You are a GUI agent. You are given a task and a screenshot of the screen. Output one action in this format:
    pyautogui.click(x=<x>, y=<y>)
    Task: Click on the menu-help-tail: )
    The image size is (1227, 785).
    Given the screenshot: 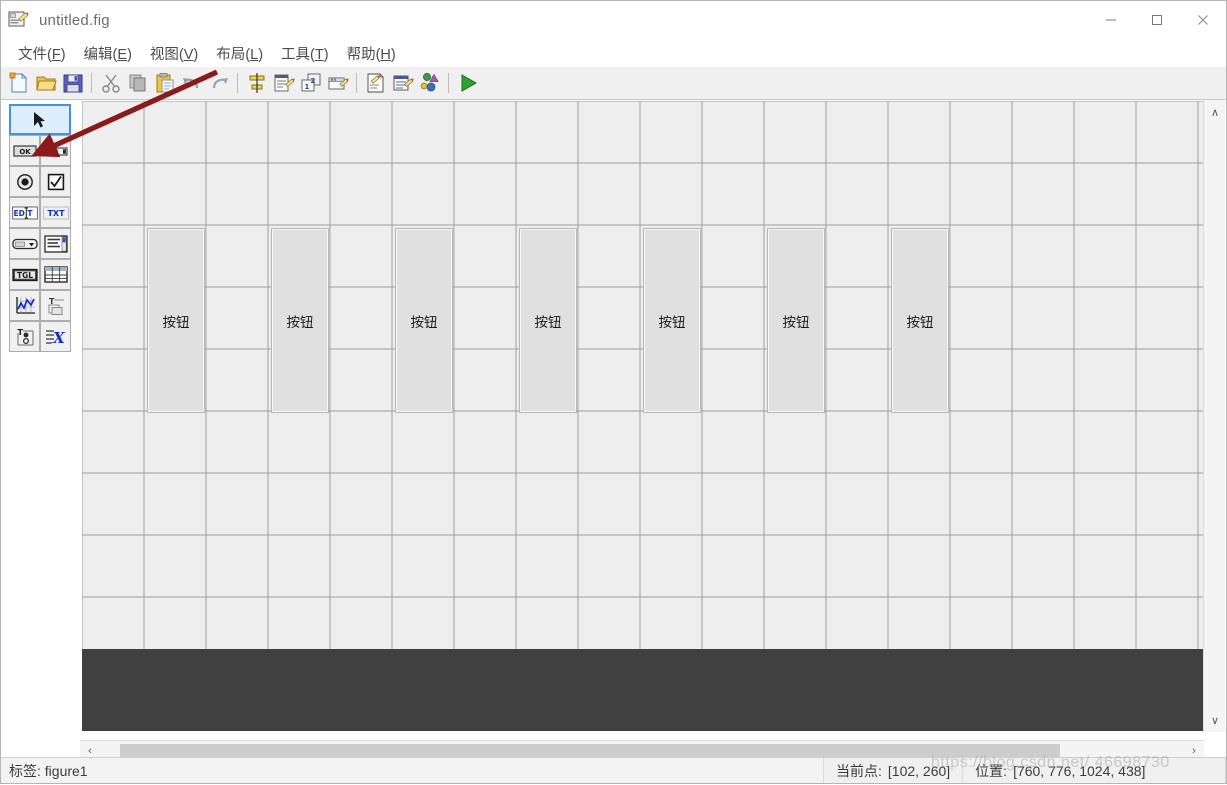 What is the action you would take?
    pyautogui.click(x=393, y=54)
    